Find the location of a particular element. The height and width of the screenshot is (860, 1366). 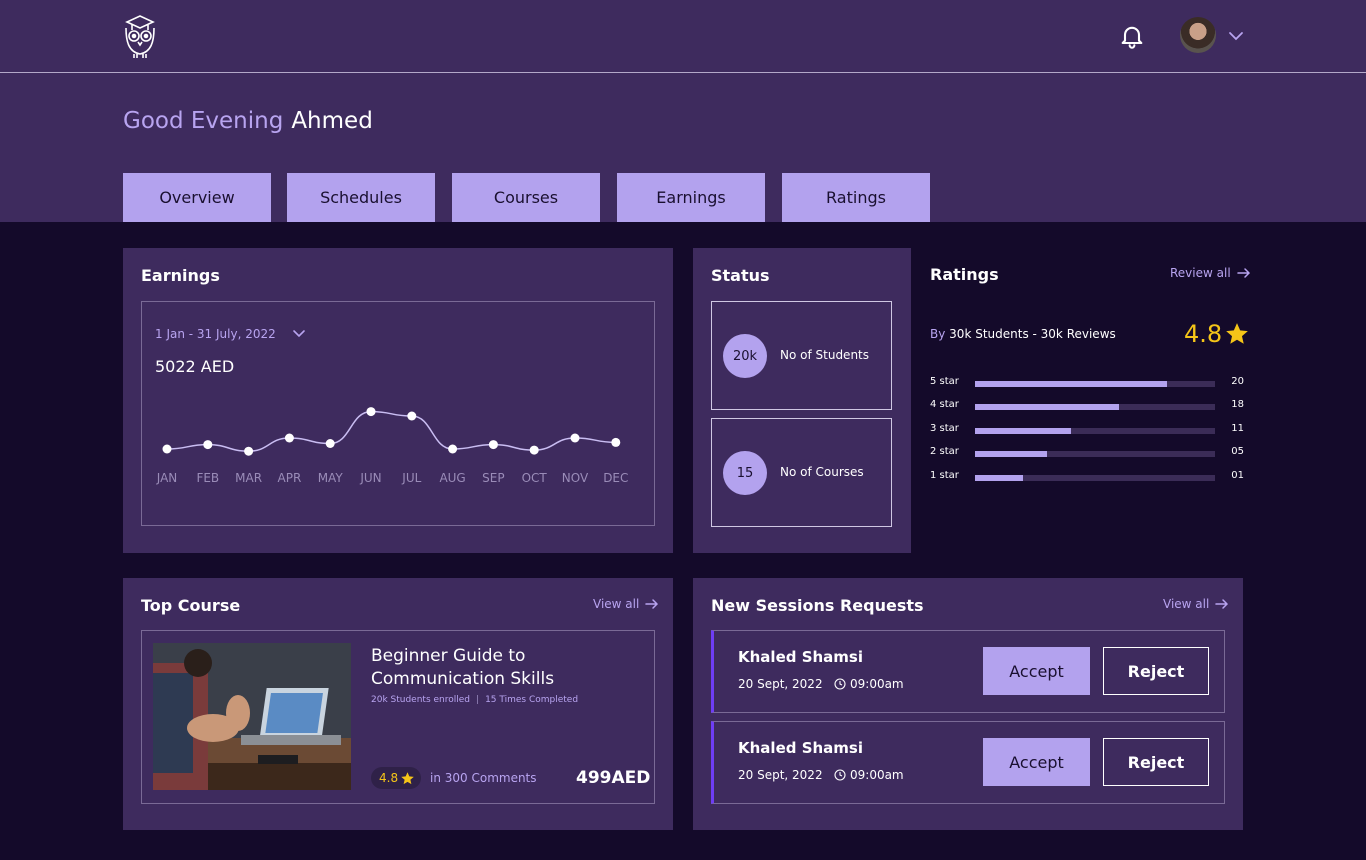

status-students-box: 20k No of Students is located at coordinates (801, 355).